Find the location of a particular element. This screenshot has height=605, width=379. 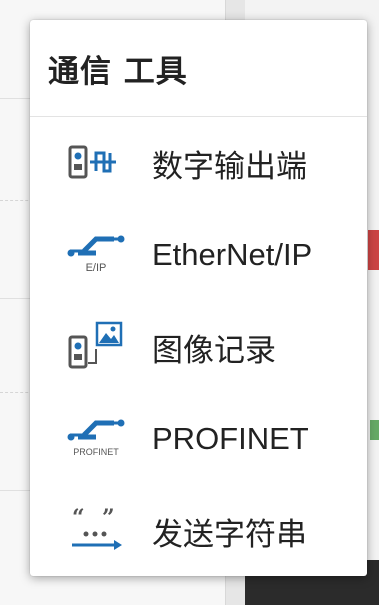

image-record-icon is located at coordinates (96, 347).